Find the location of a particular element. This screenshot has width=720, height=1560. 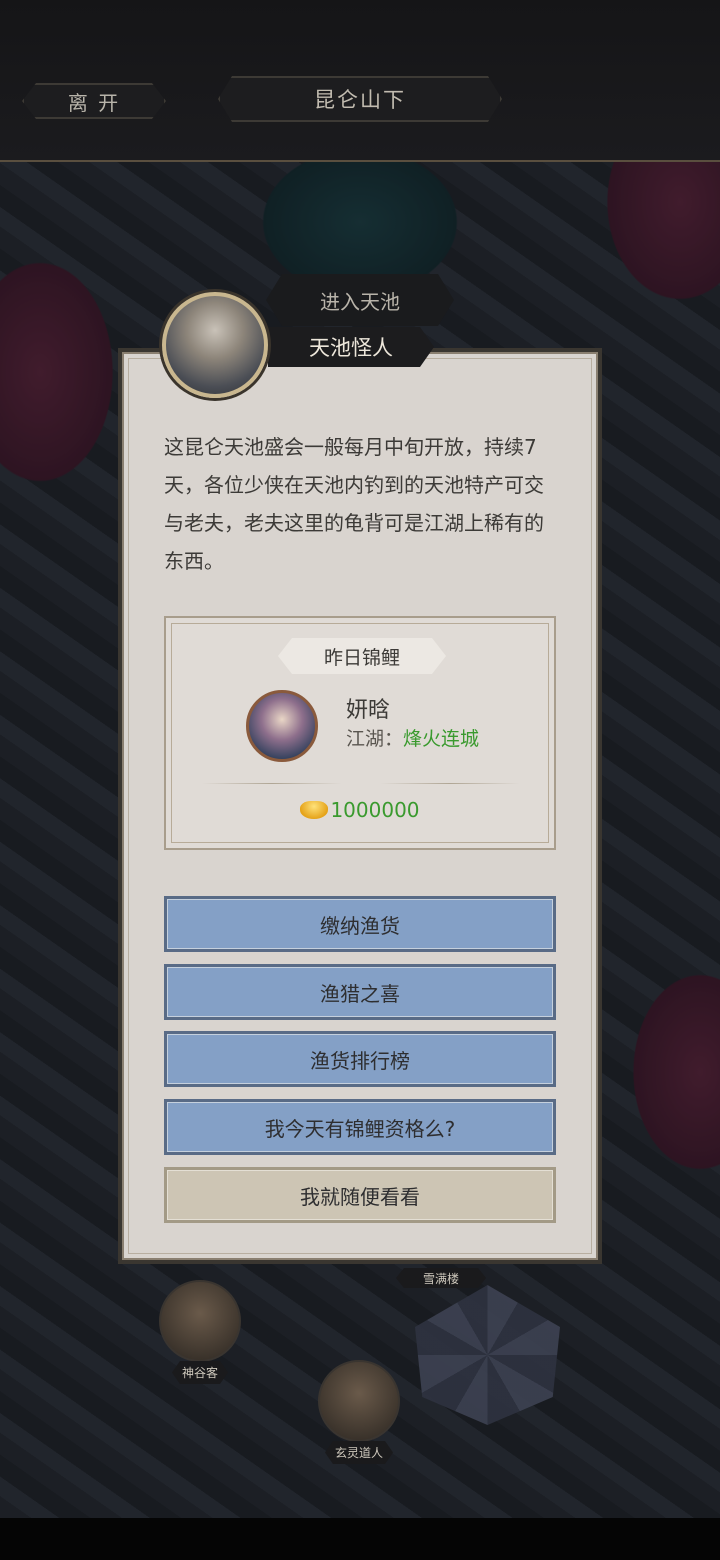

npc-xuanling-daoren: 玄灵道人 is located at coordinates (359, 1412).